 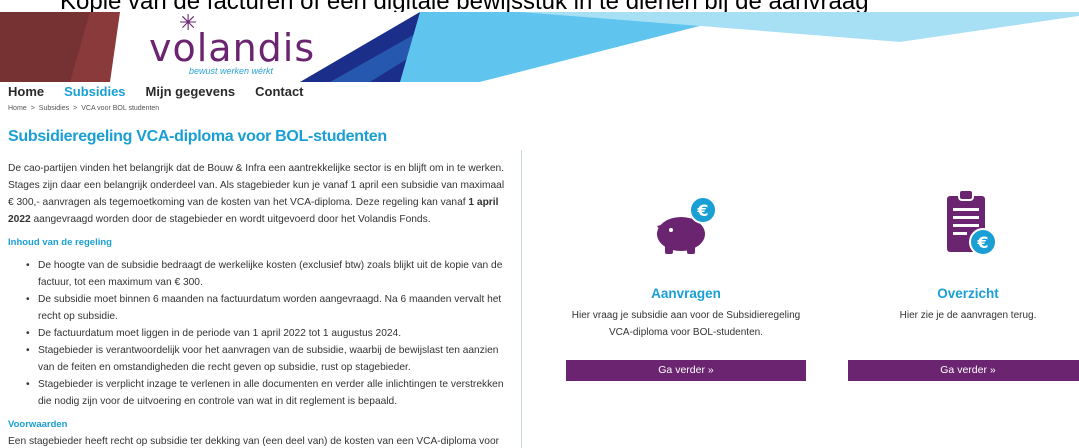 I want to click on column-divider, so click(x=521, y=299).